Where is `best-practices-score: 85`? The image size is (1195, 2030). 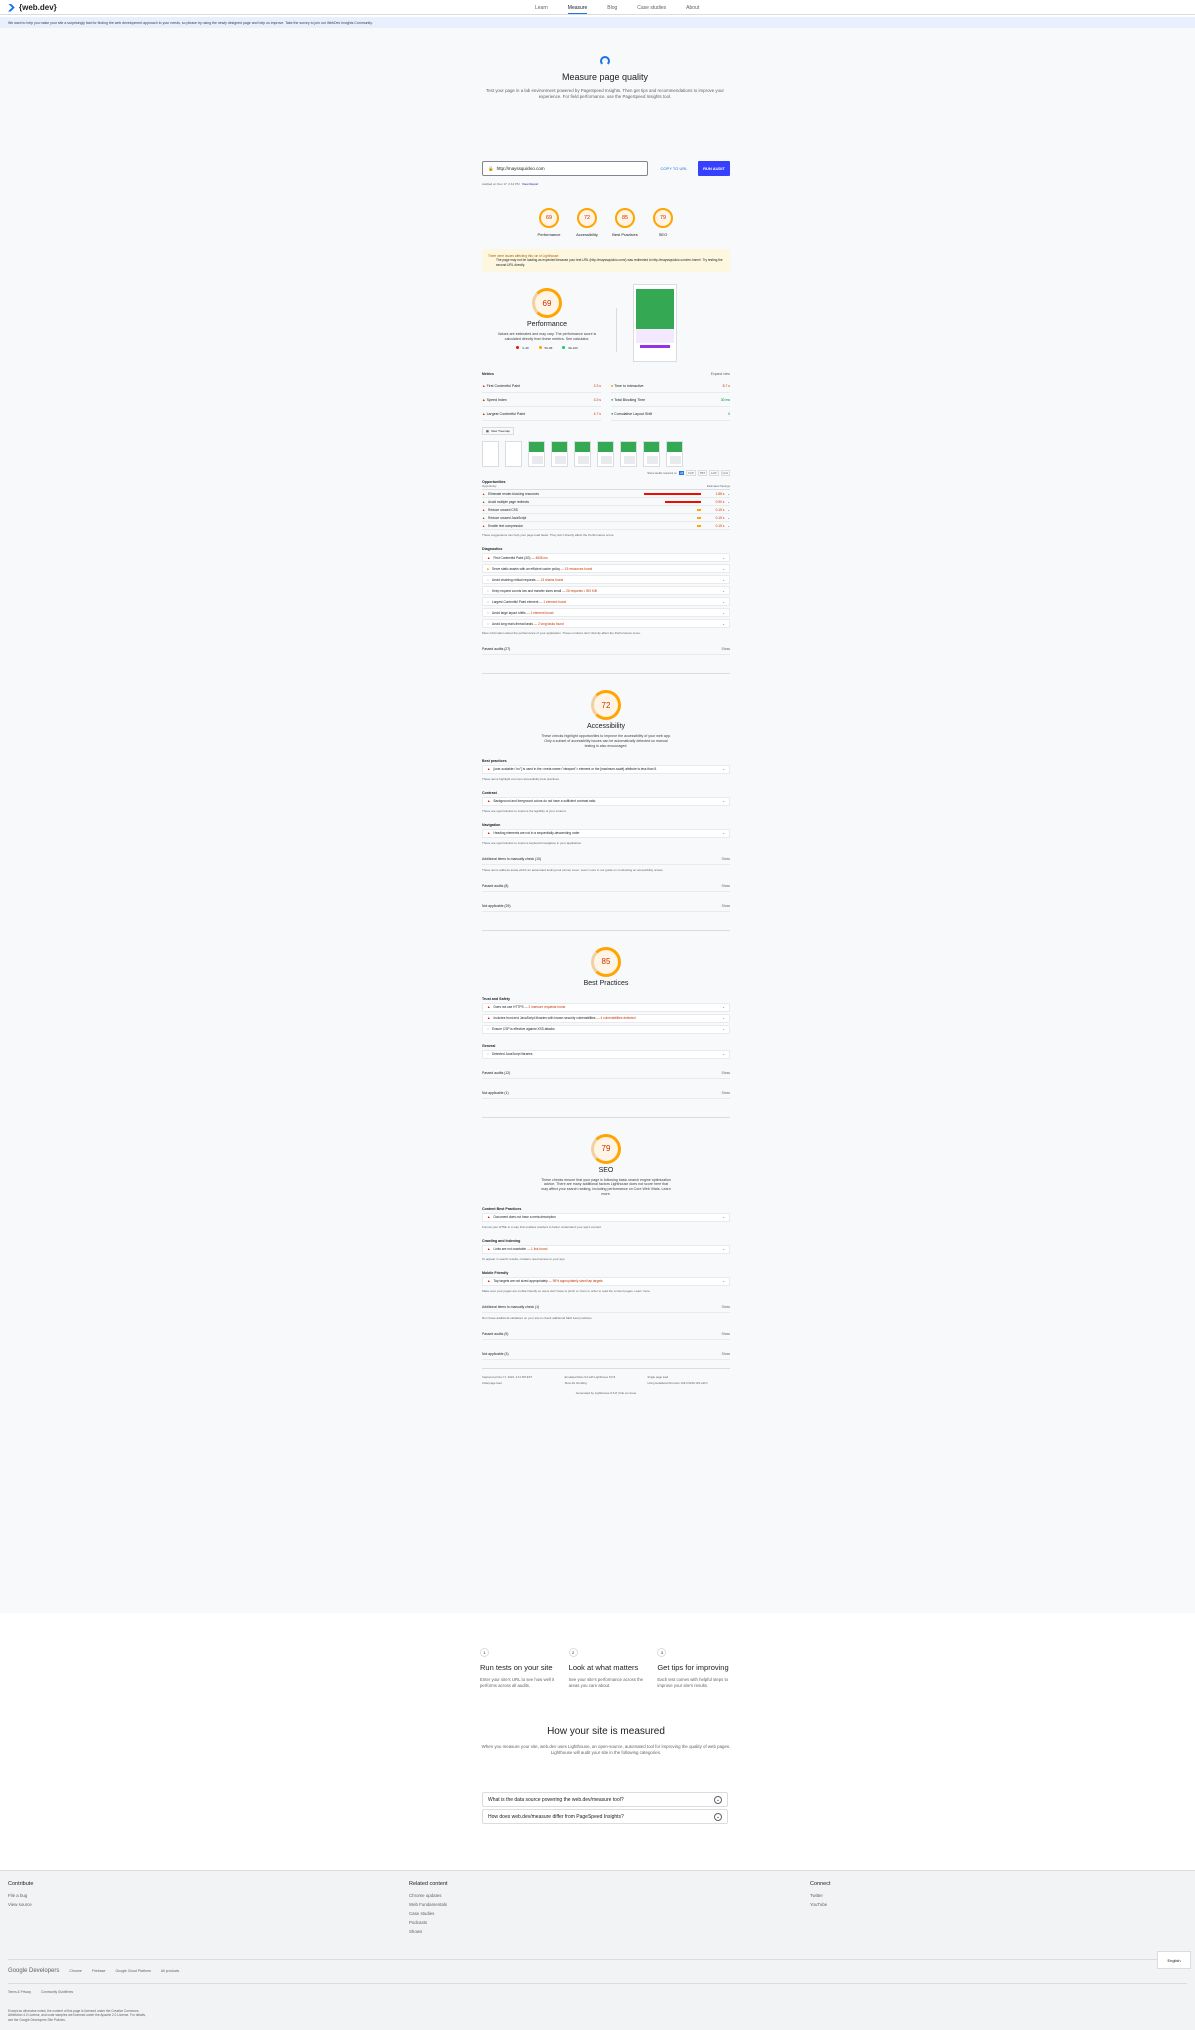 best-practices-score: 85 is located at coordinates (606, 961).